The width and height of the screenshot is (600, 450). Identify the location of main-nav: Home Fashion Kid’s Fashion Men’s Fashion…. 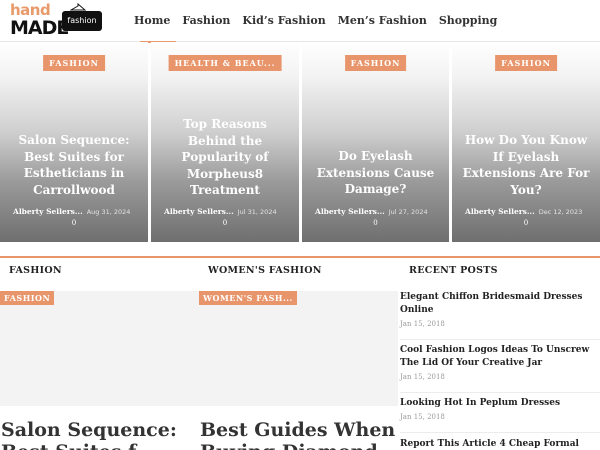
(316, 21).